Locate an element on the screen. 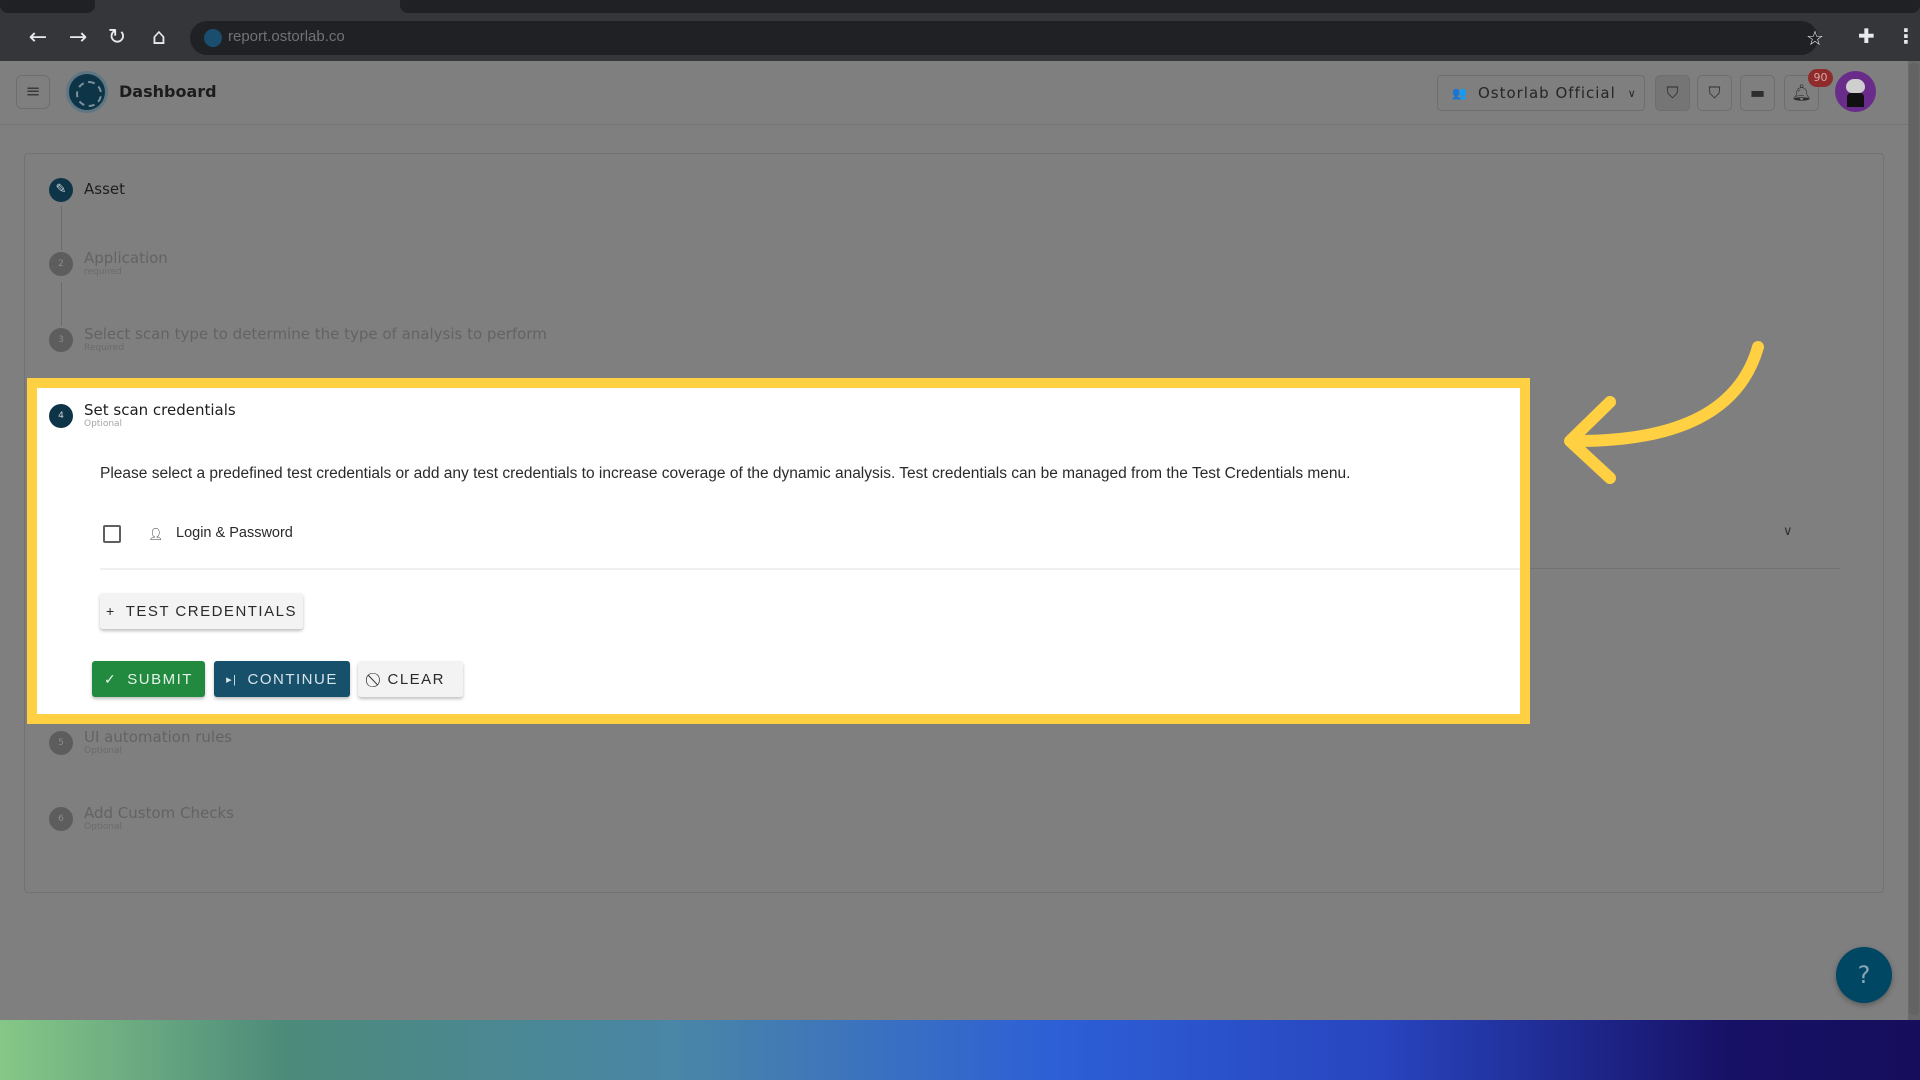 This screenshot has height=1080, width=1920. star-icon: ☆ is located at coordinates (1815, 38).